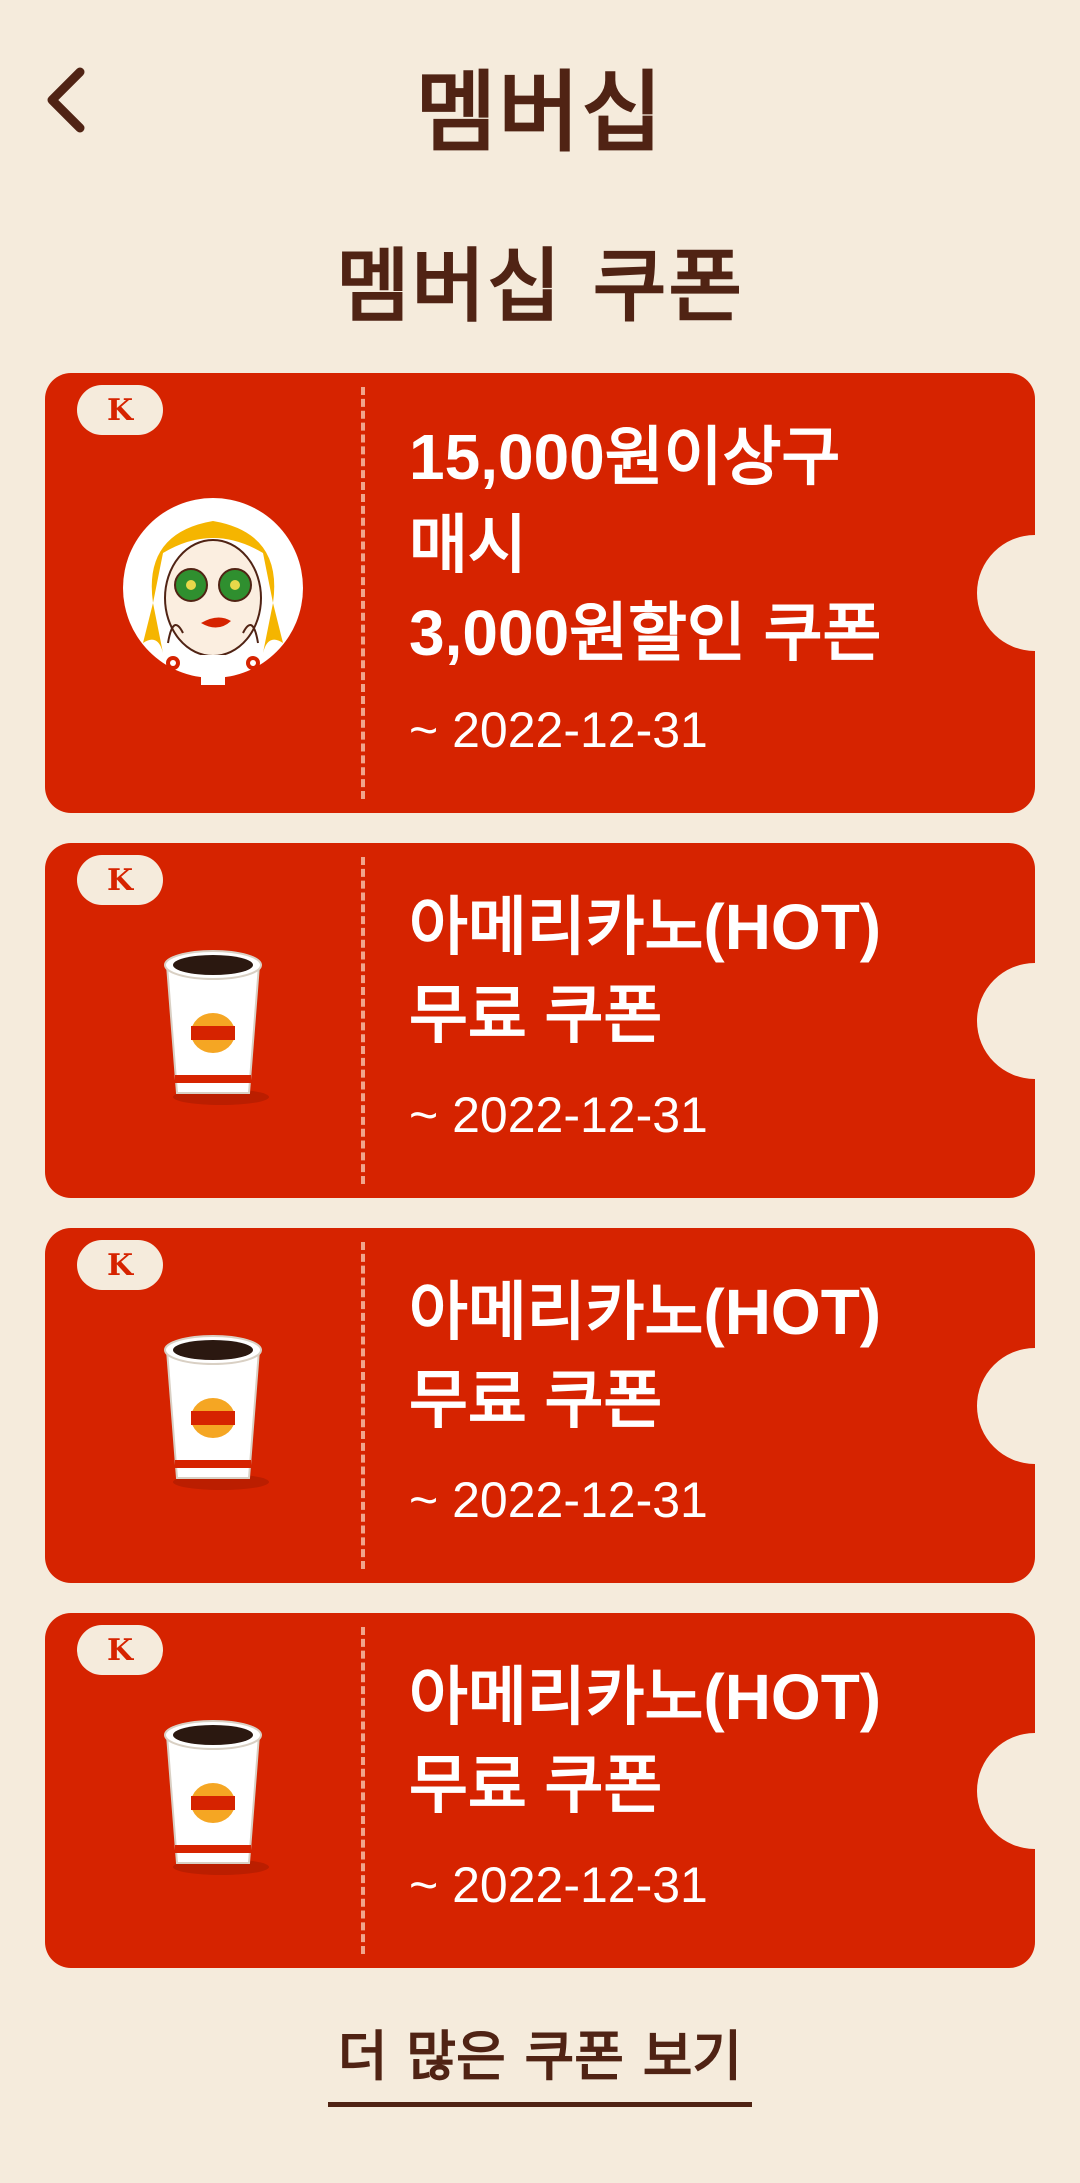  I want to click on coupon-title-line: 매시, so click(468, 545).